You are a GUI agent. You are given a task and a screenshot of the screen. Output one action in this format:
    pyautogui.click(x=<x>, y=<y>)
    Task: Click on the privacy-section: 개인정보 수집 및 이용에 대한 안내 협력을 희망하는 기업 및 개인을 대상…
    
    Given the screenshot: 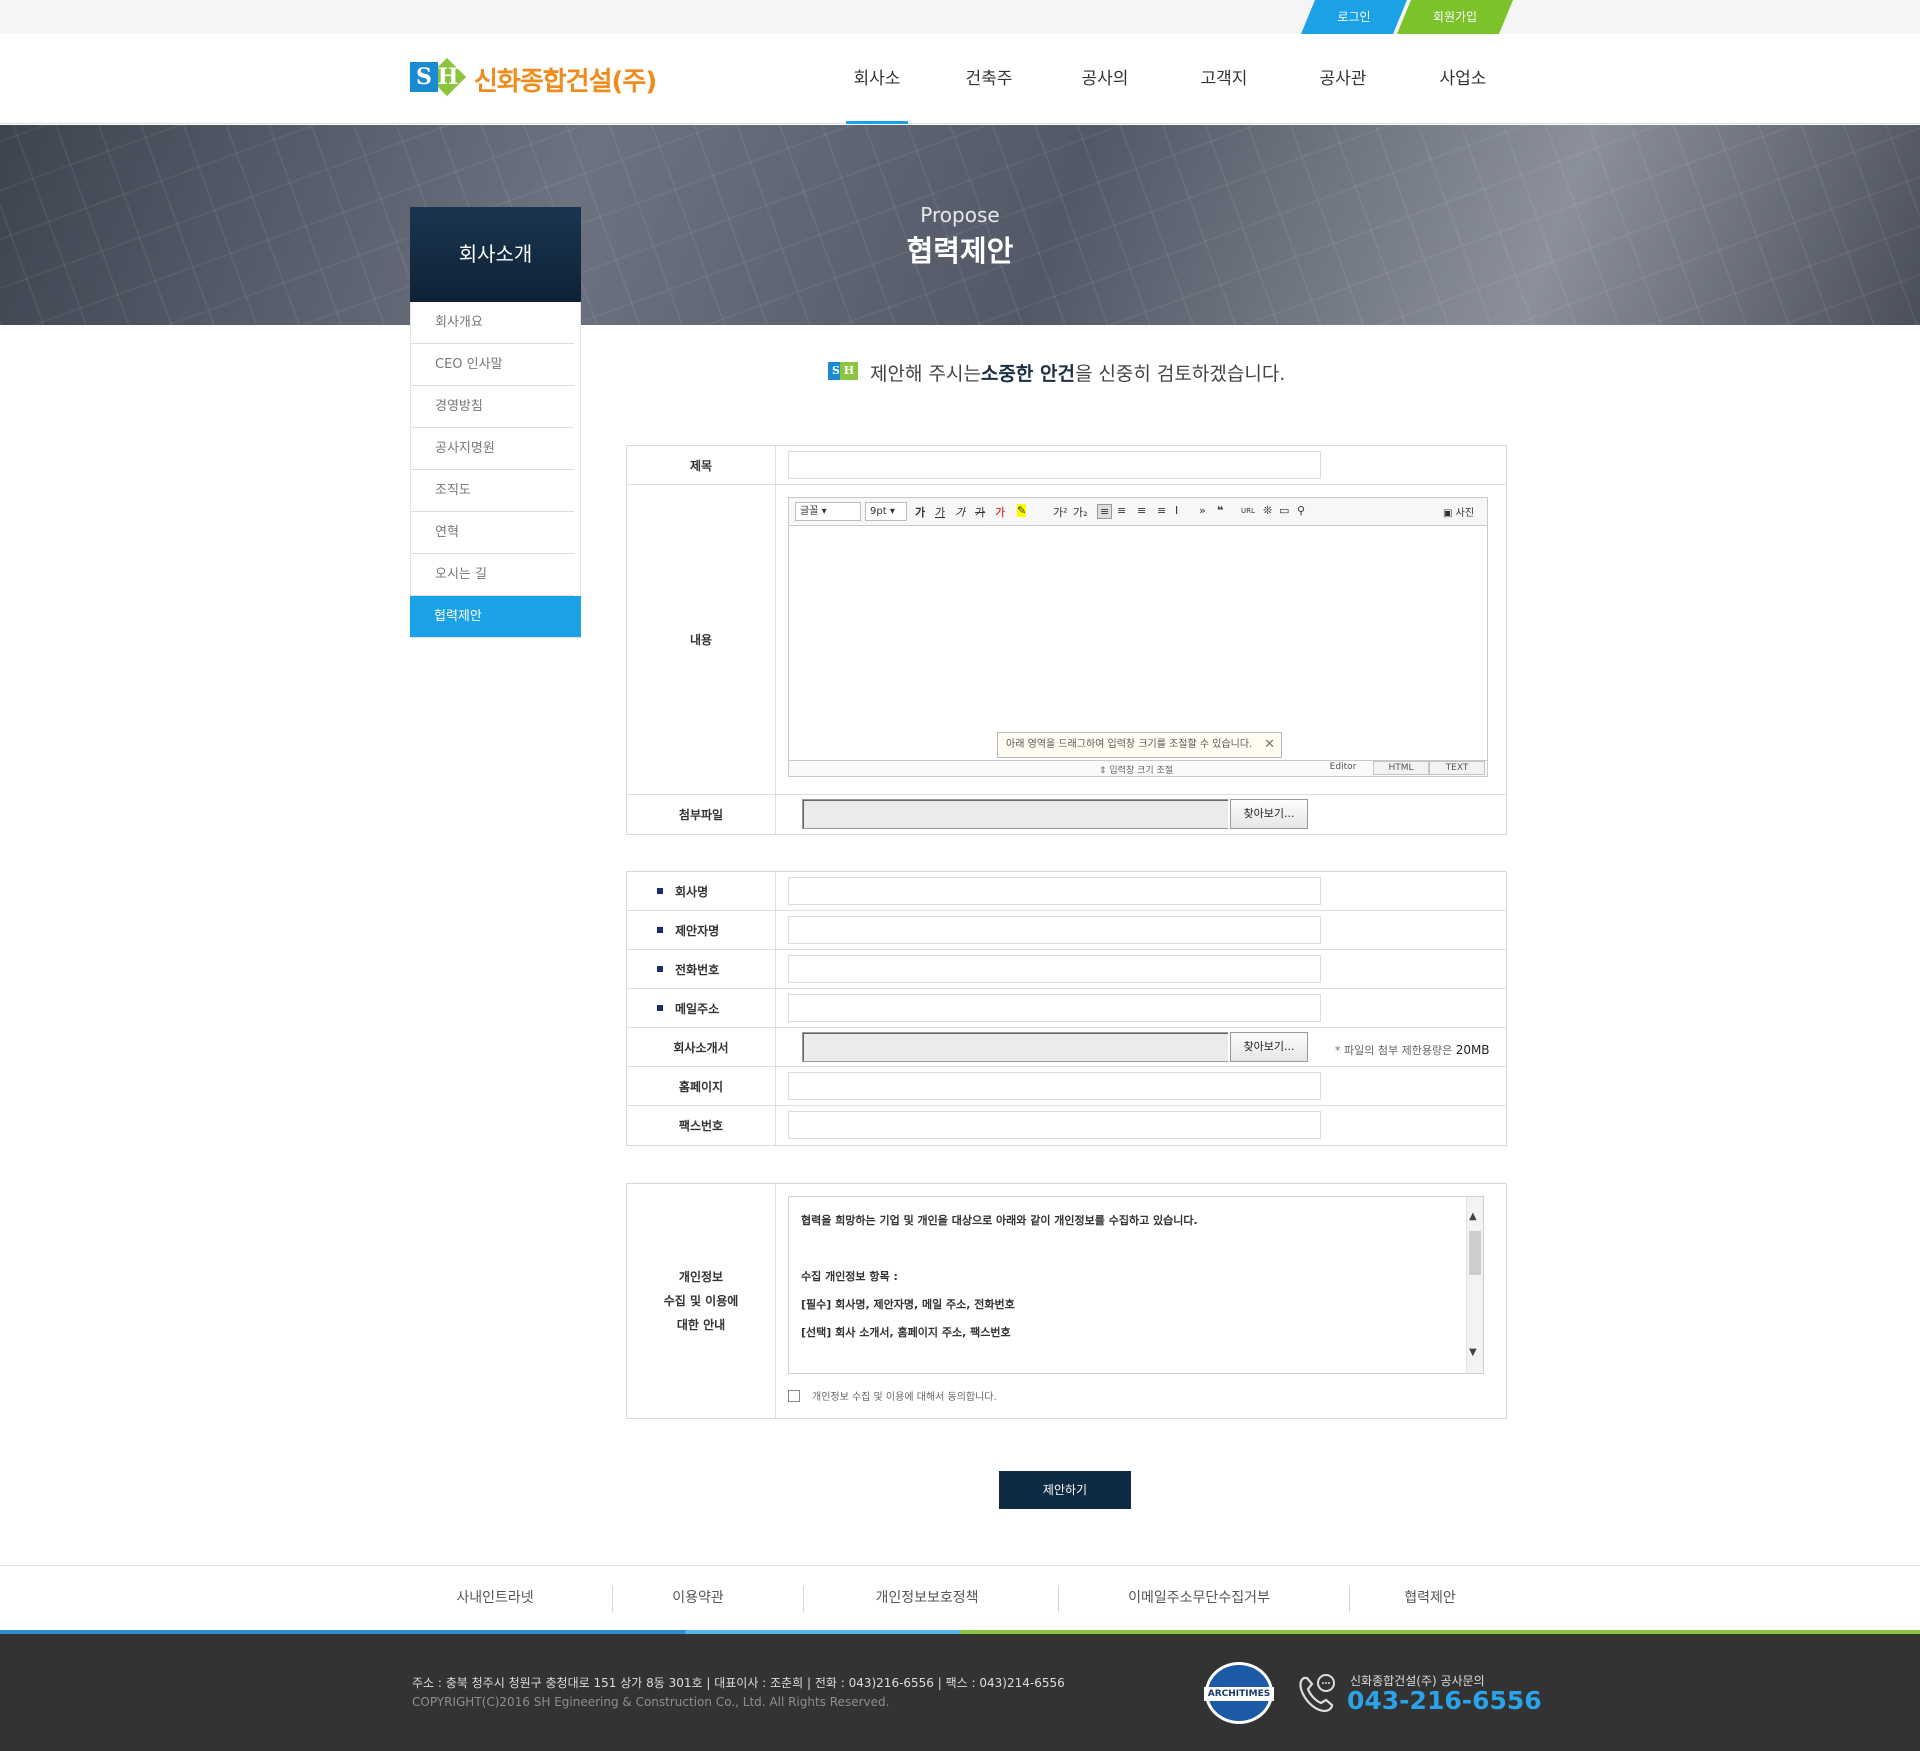 What is the action you would take?
    pyautogui.click(x=1066, y=1301)
    